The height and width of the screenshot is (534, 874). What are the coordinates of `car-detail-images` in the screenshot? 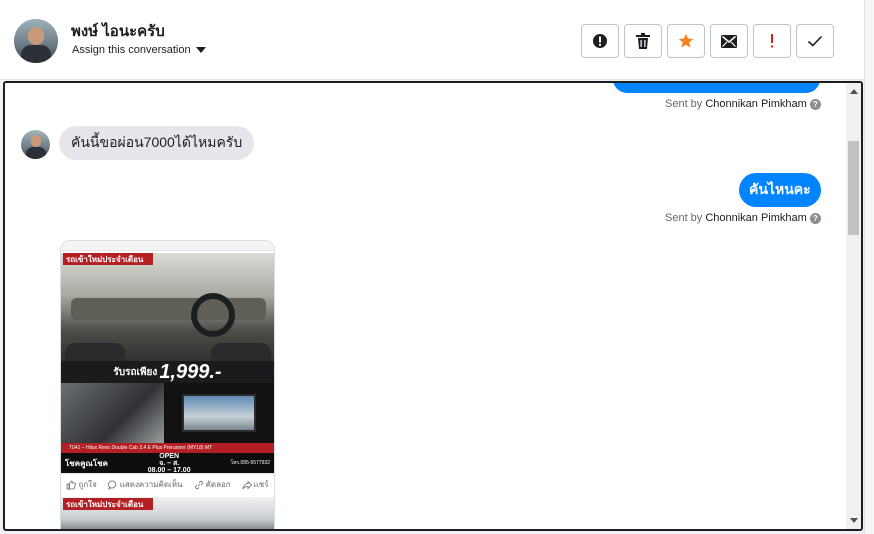 It's located at (167, 413).